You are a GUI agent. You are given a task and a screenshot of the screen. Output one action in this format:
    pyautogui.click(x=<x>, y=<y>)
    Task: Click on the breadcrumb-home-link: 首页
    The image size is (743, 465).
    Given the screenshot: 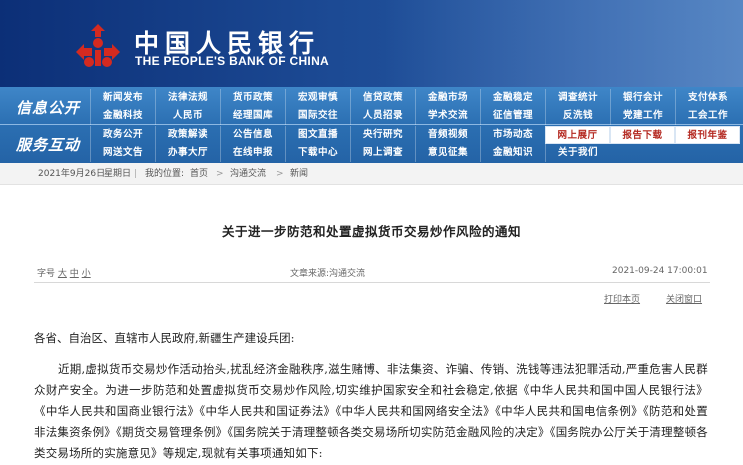 What is the action you would take?
    pyautogui.click(x=199, y=174)
    